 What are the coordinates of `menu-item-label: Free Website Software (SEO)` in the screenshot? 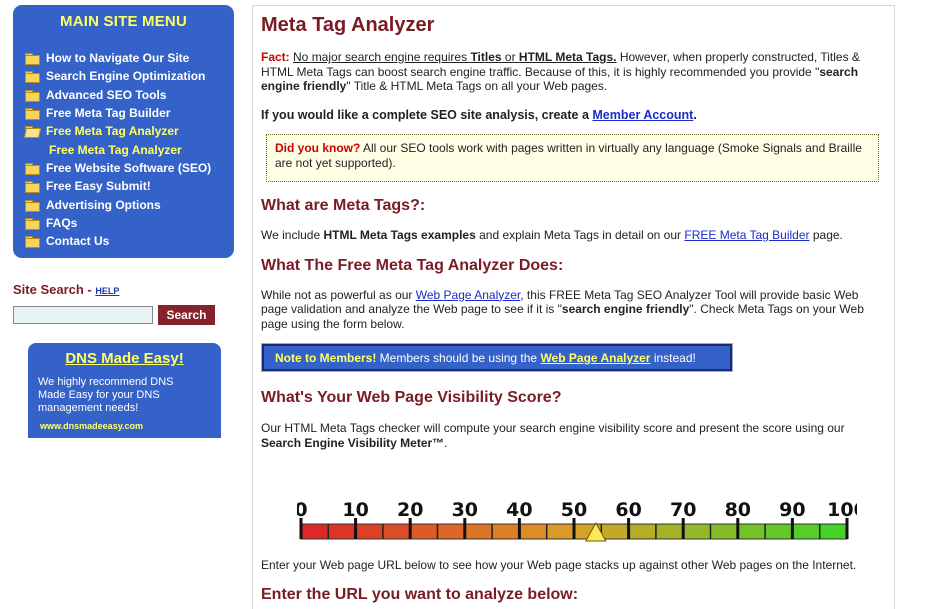 It's located at (129, 167).